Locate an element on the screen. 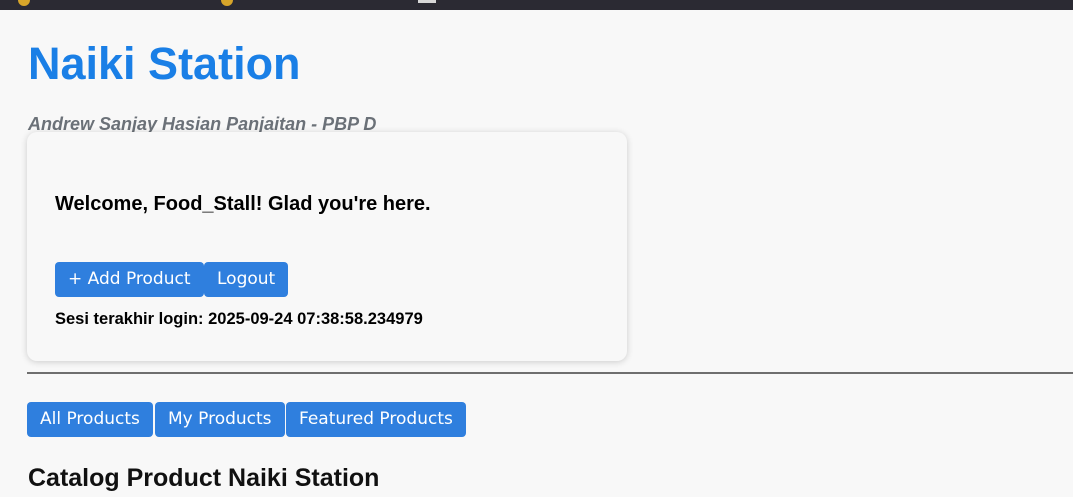  site-title: Naiki Station is located at coordinates (164, 63).